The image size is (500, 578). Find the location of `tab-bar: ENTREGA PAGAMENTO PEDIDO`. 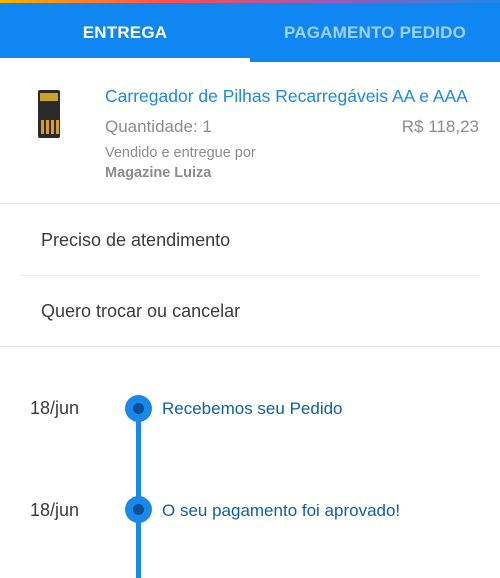

tab-bar: ENTREGA PAGAMENTO PEDIDO is located at coordinates (250, 31).